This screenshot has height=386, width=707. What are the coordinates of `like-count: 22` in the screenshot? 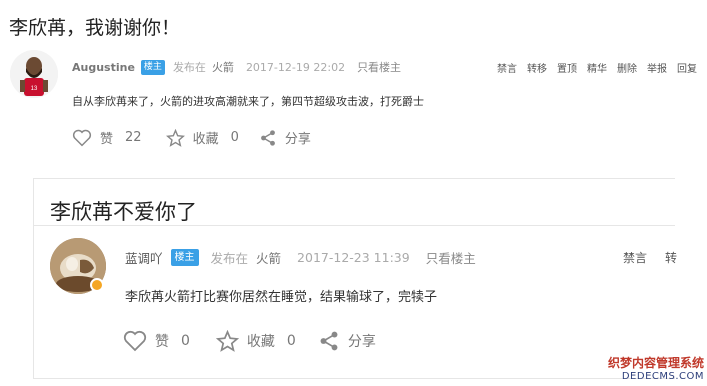 It's located at (133, 137).